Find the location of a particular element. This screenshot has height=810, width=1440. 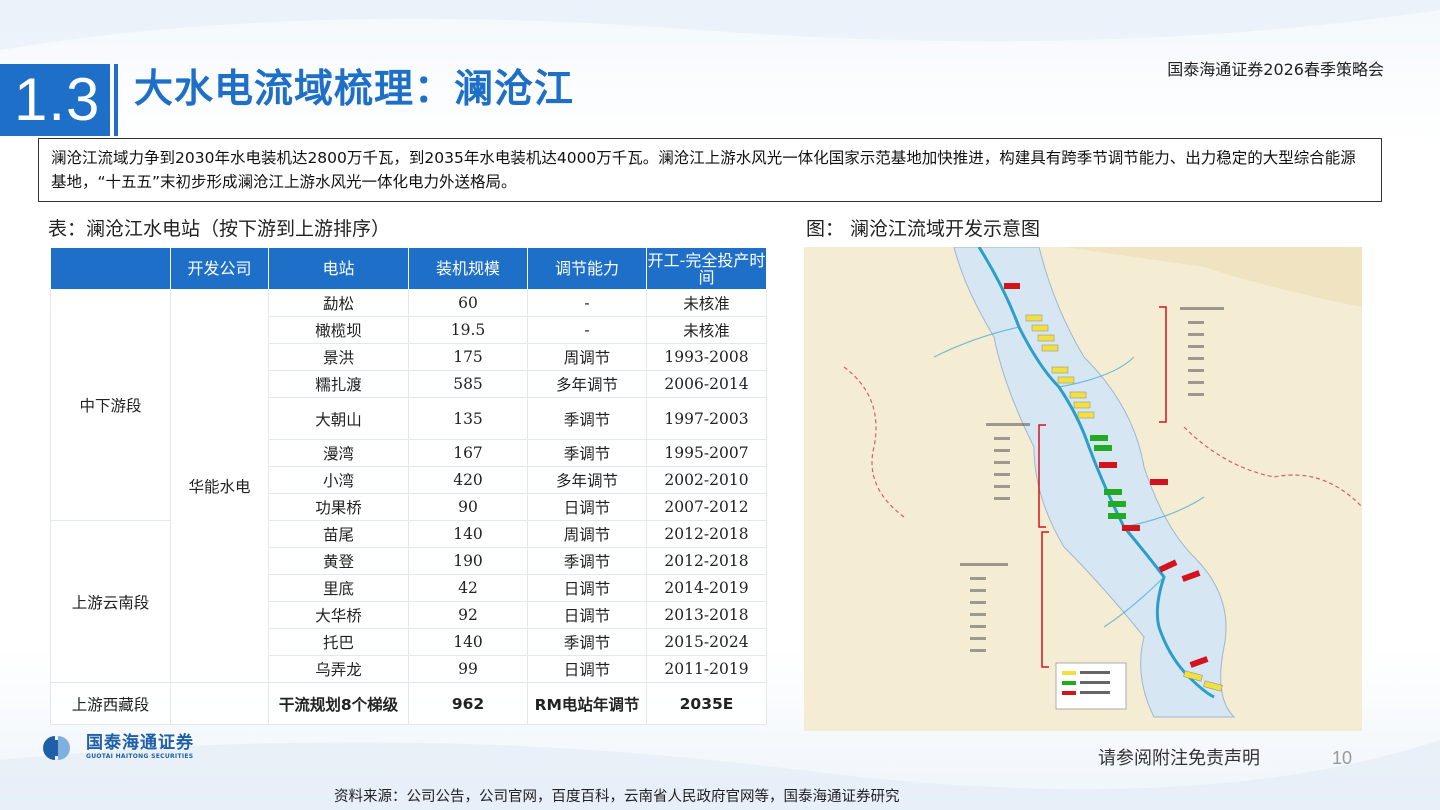

period-cell: 2002-2010 is located at coordinates (706, 480).